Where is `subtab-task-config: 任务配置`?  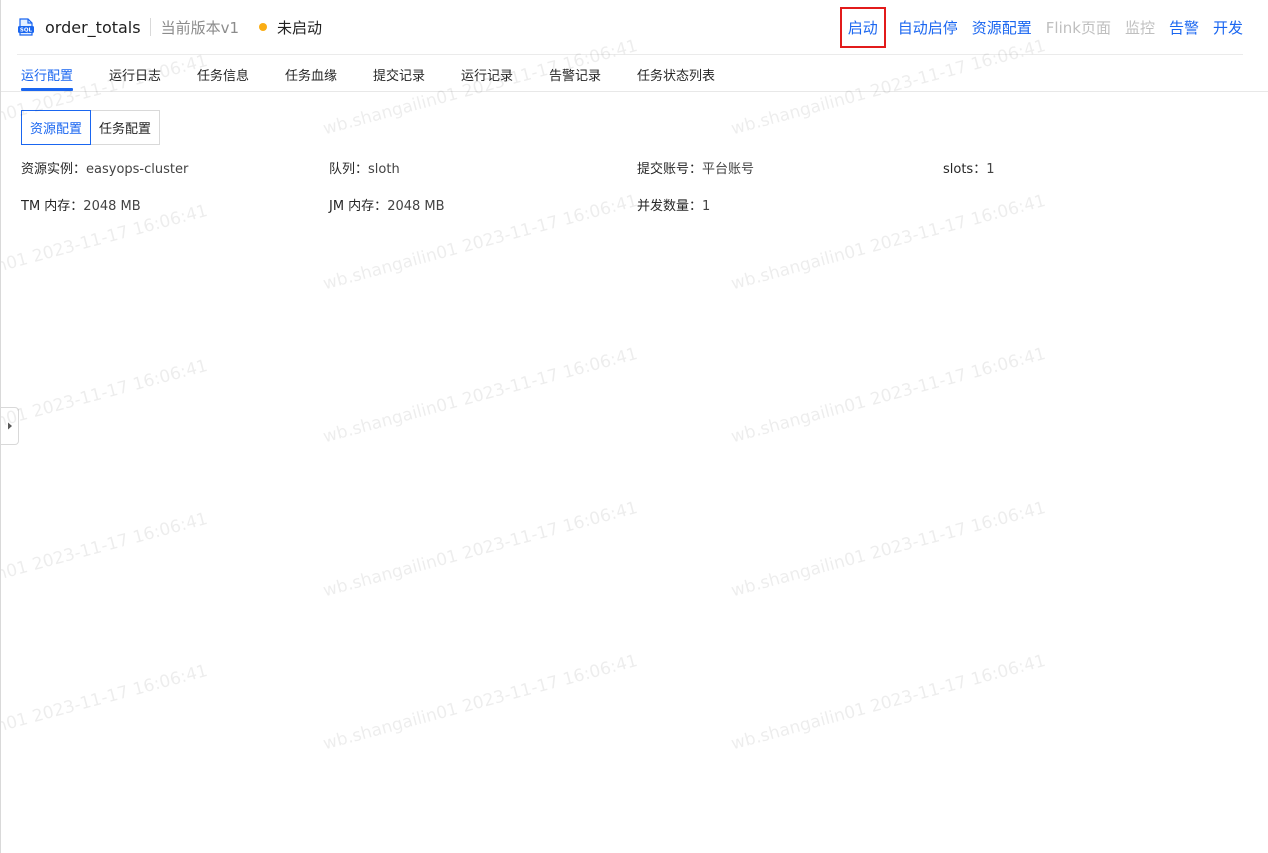 subtab-task-config: 任务配置 is located at coordinates (126, 127).